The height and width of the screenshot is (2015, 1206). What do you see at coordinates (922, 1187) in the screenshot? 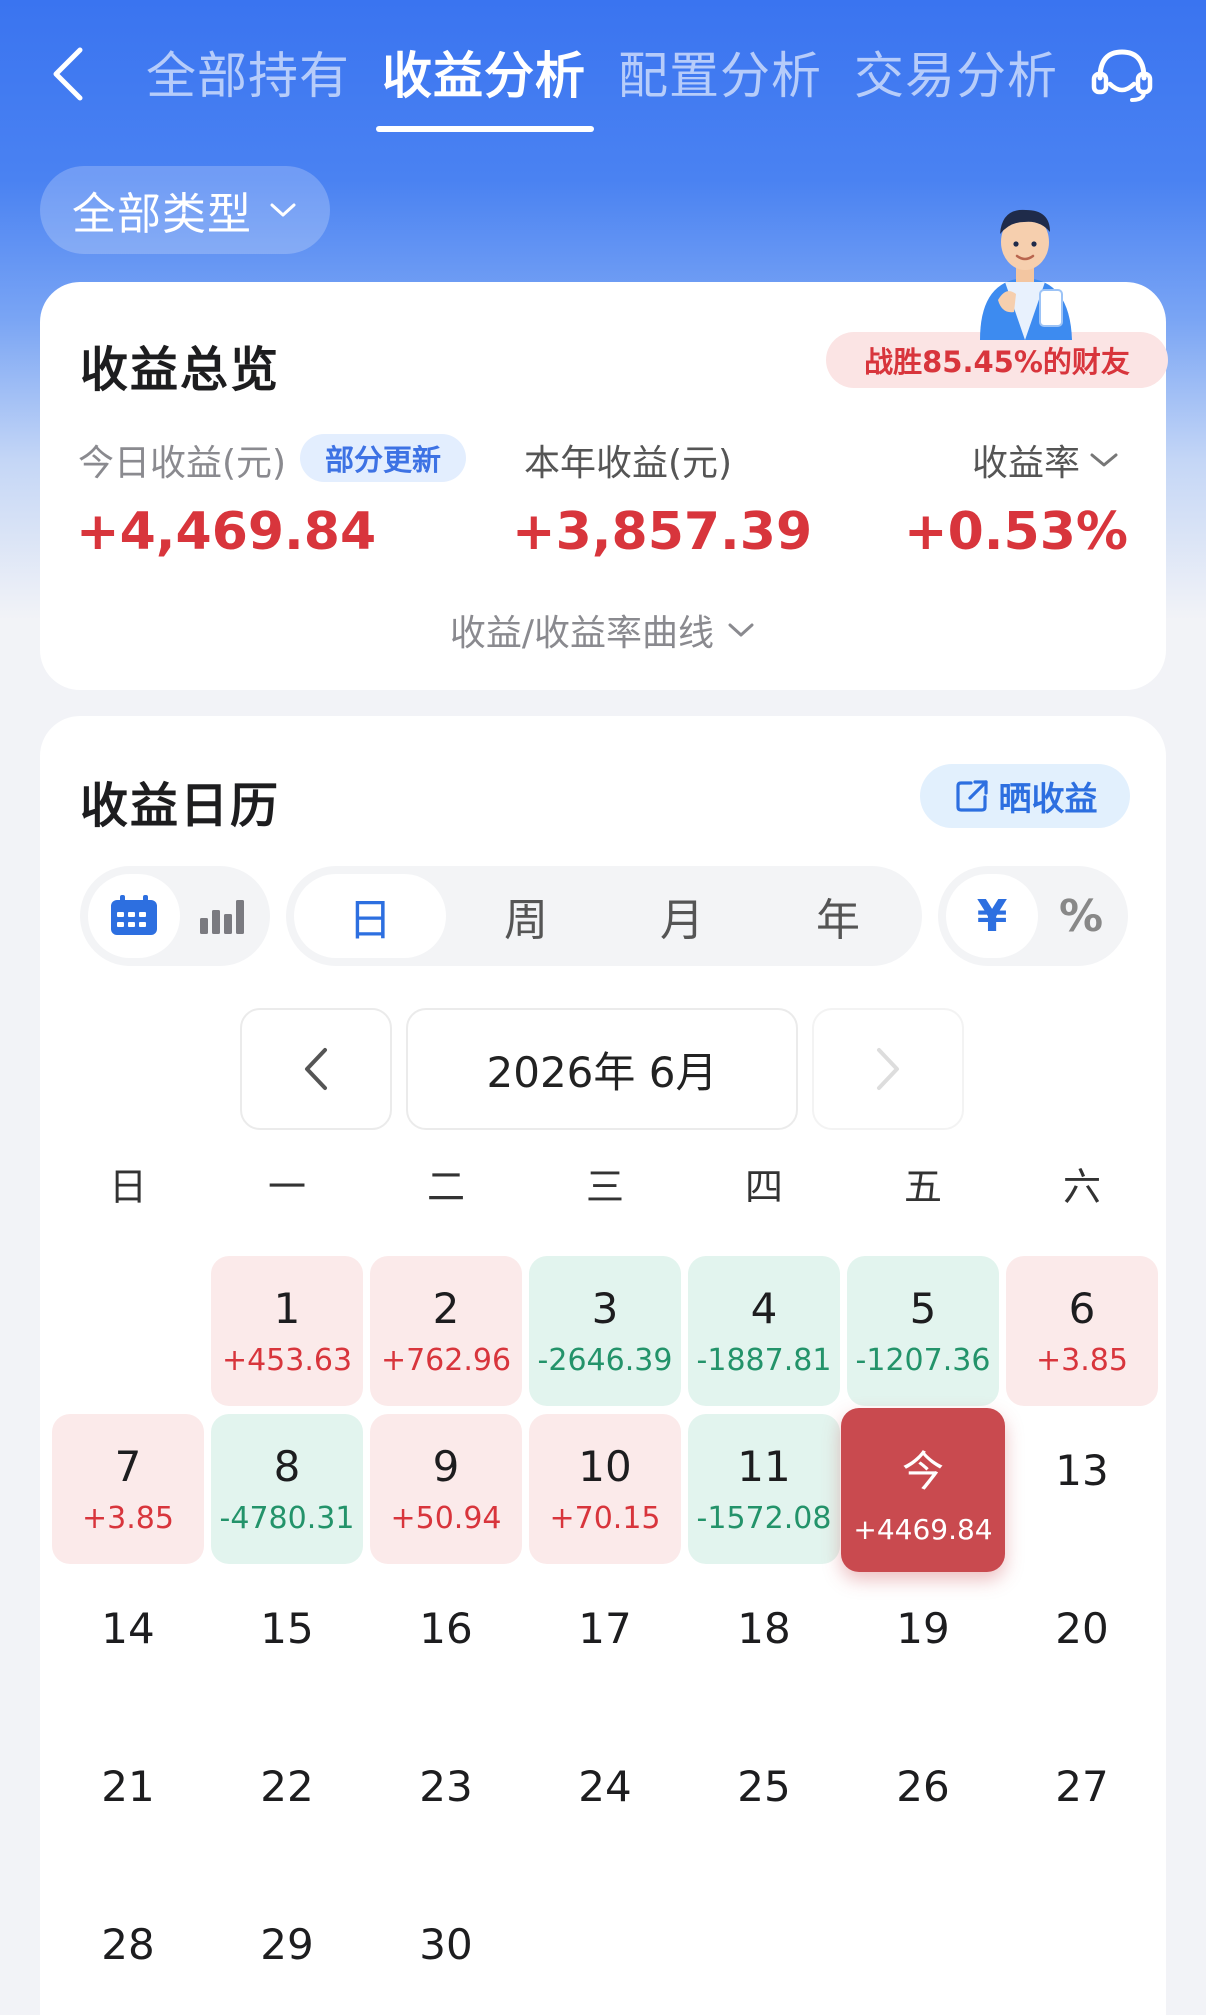
I see `weekday-label: 五` at bounding box center [922, 1187].